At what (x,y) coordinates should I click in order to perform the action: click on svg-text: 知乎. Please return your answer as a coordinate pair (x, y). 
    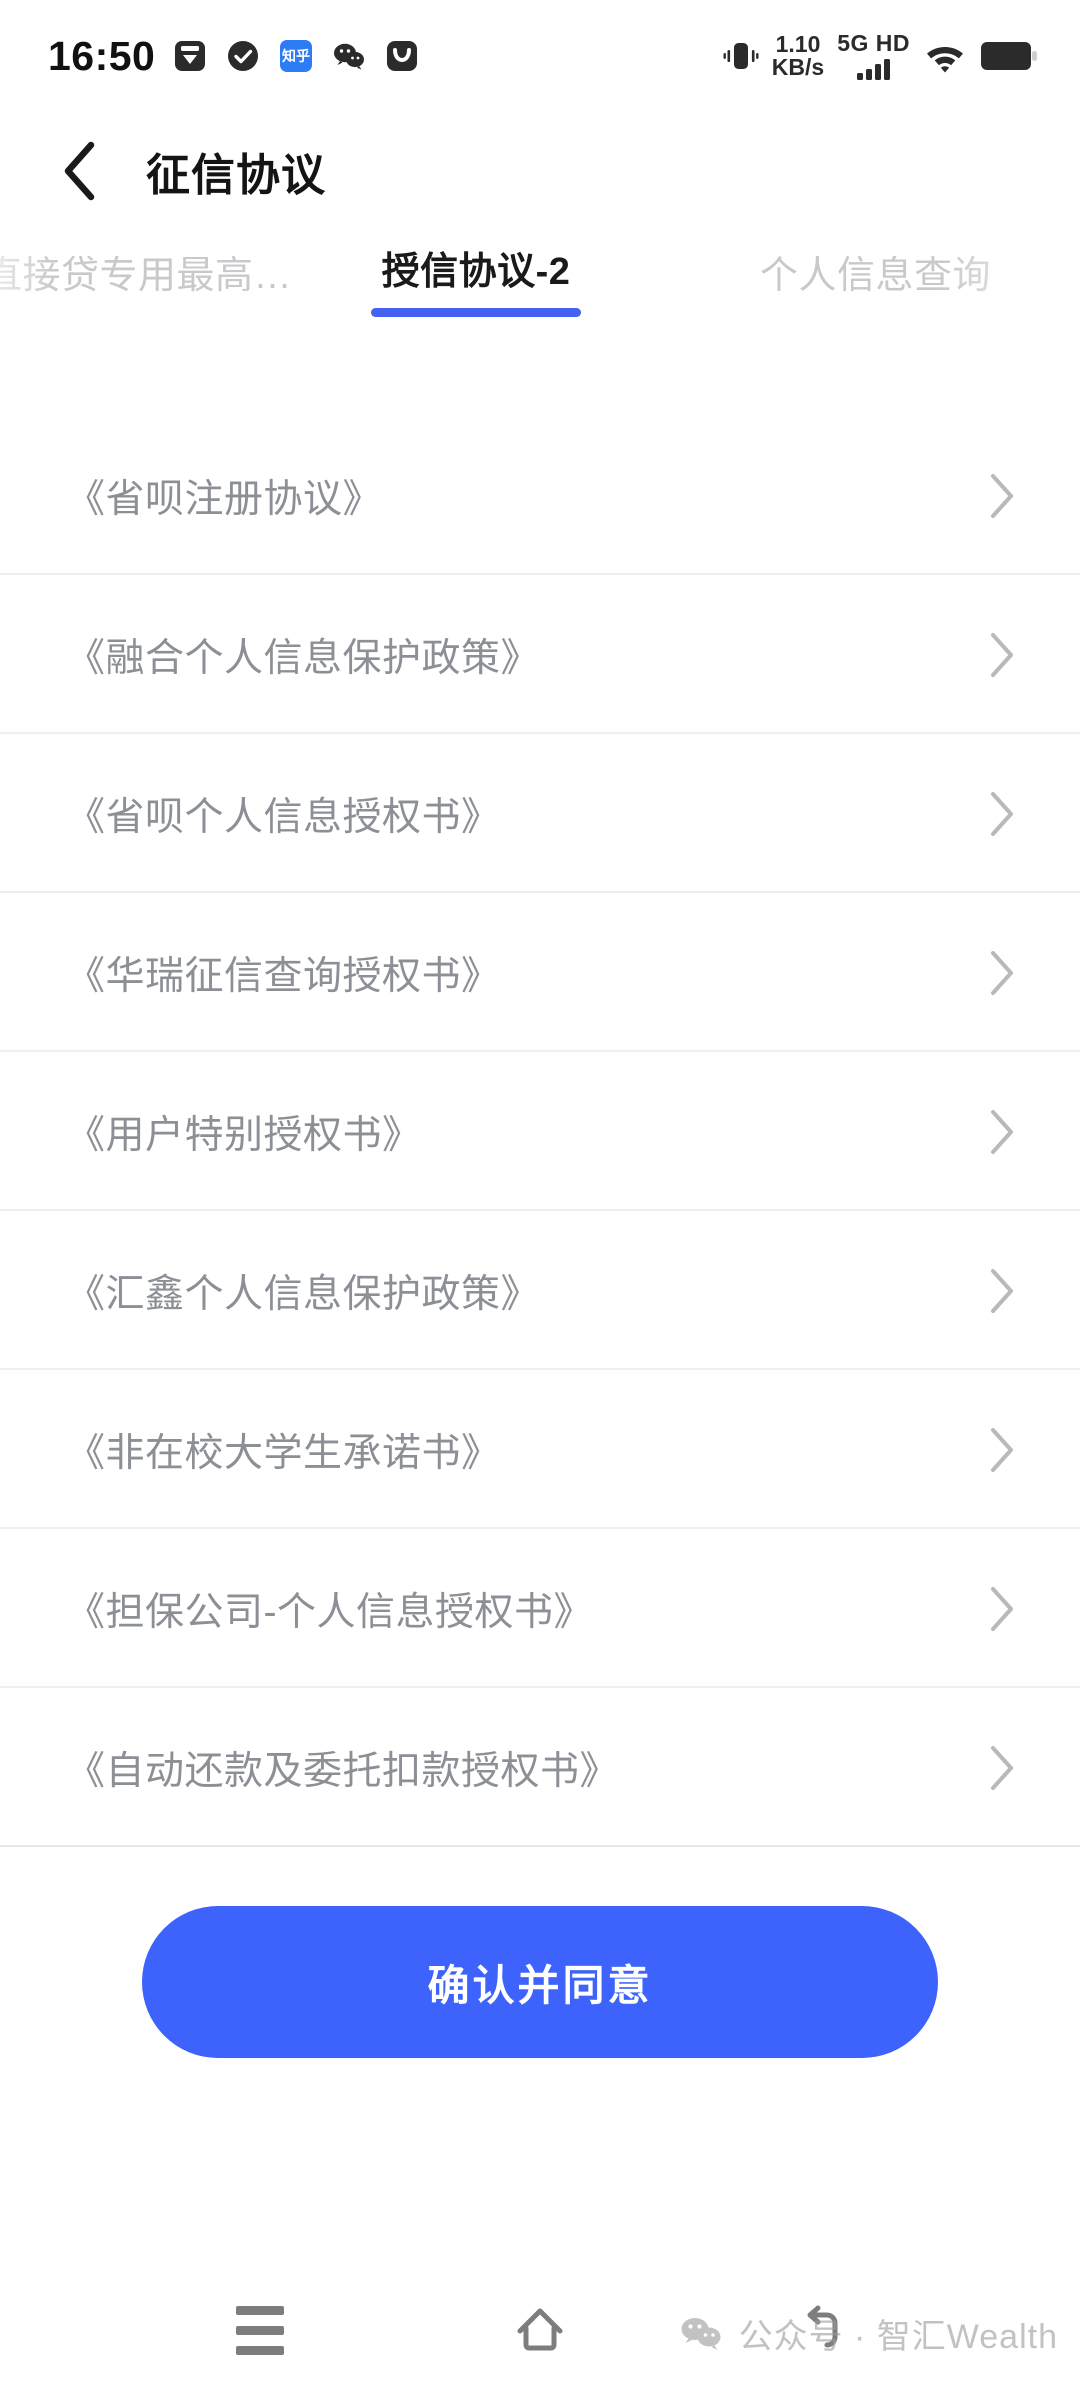
    Looking at the image, I should click on (296, 56).